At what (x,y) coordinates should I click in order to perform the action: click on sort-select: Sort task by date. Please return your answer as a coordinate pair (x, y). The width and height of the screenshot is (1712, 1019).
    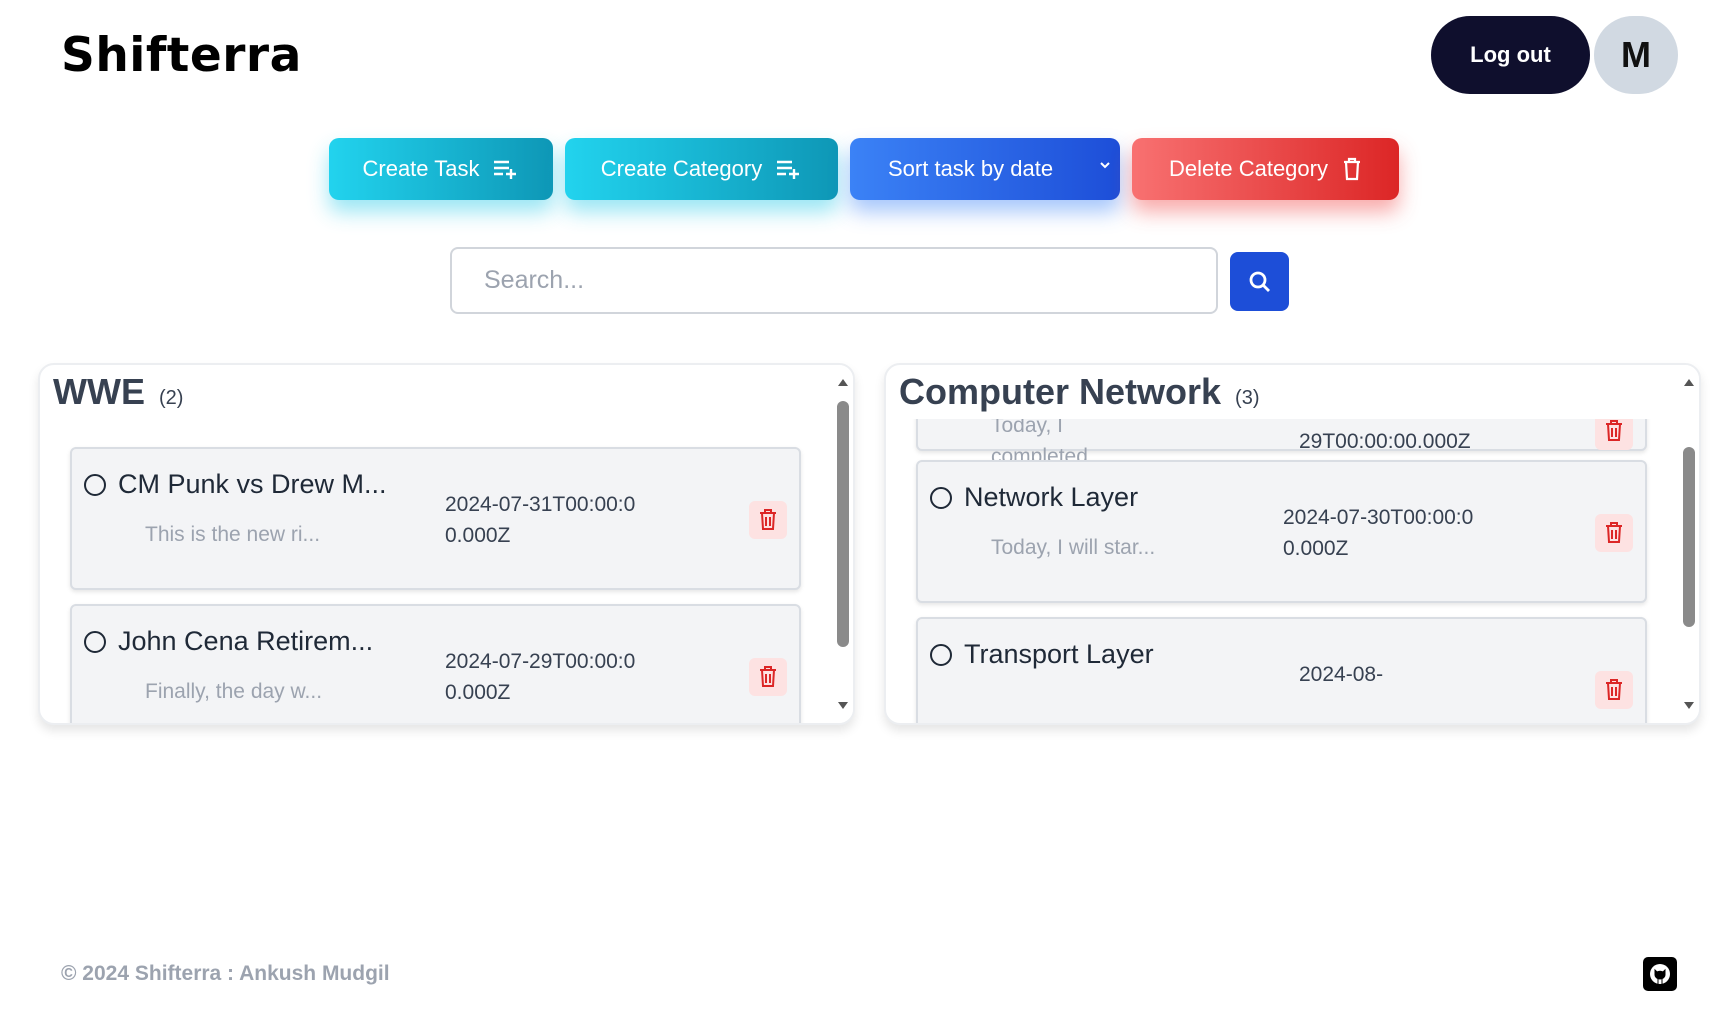
    Looking at the image, I should click on (985, 169).